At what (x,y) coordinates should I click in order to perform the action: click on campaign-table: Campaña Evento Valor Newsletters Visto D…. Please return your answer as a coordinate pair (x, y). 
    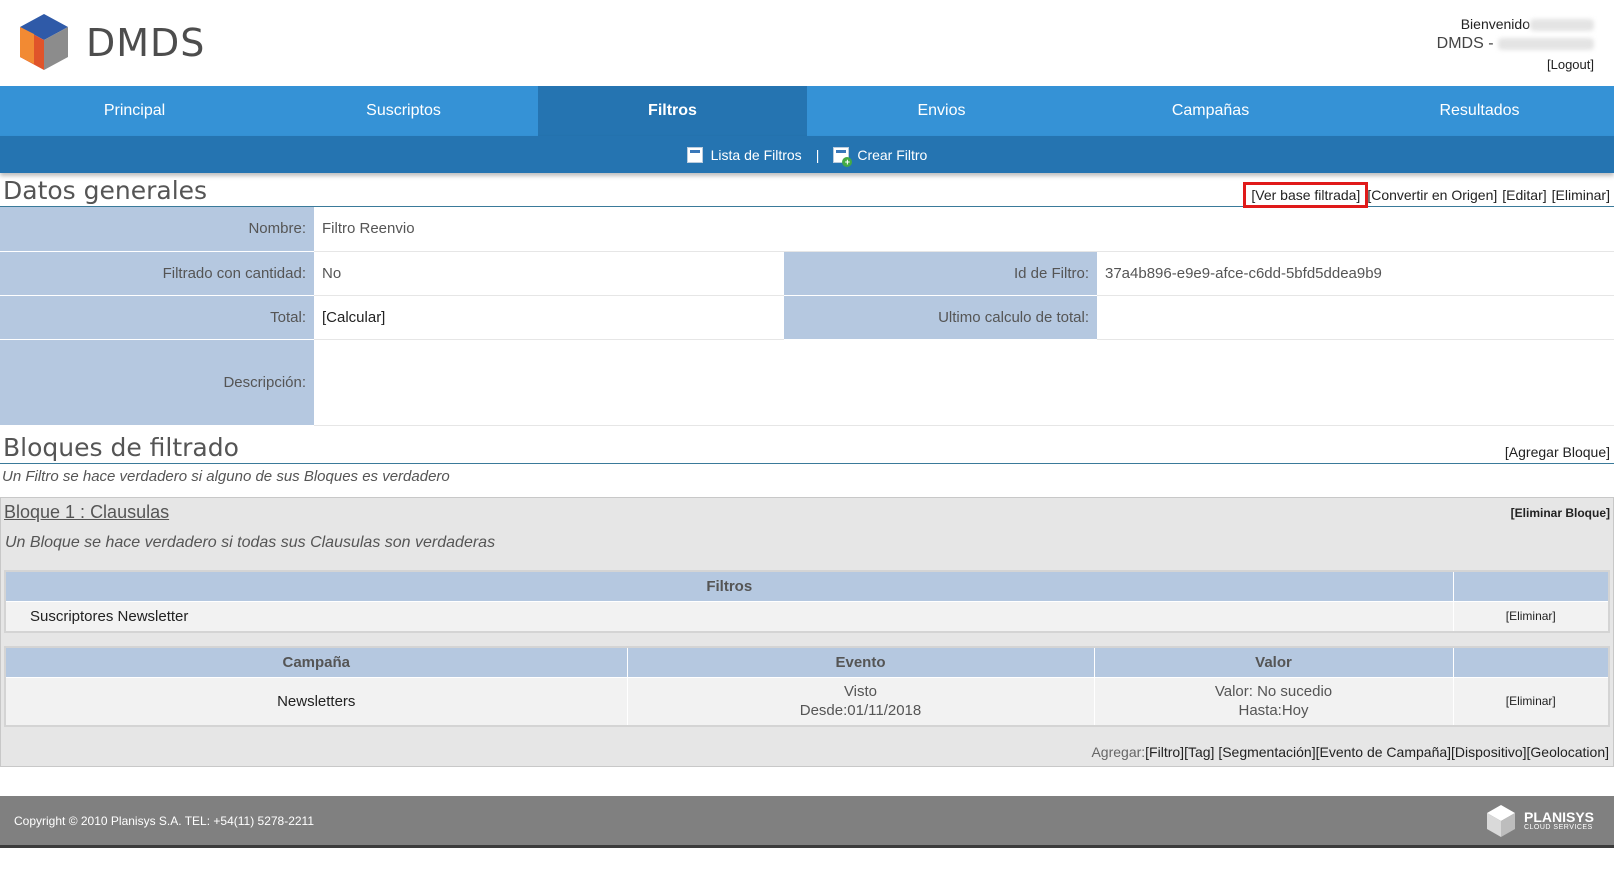
    Looking at the image, I should click on (807, 686).